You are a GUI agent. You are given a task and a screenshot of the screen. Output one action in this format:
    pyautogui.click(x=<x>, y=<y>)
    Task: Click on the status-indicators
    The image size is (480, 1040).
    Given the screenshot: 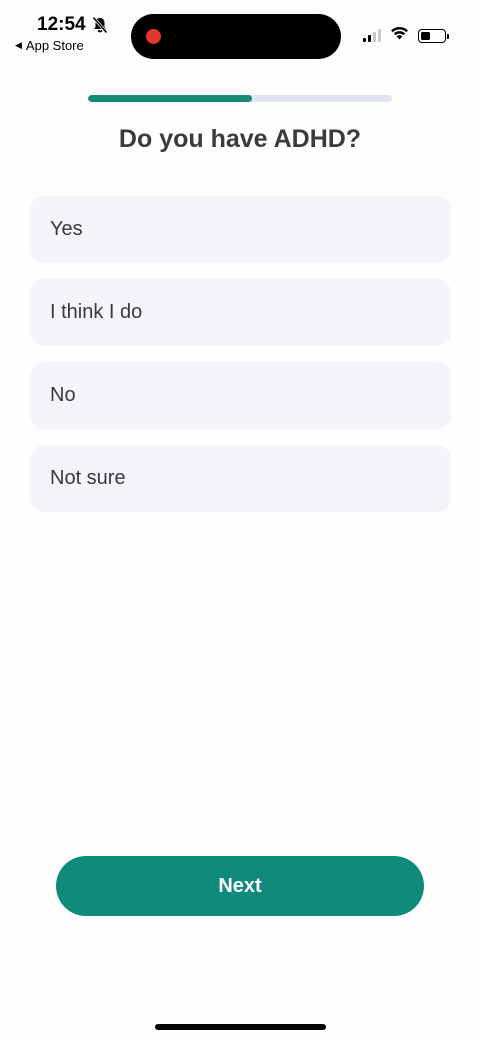 What is the action you would take?
    pyautogui.click(x=406, y=35)
    